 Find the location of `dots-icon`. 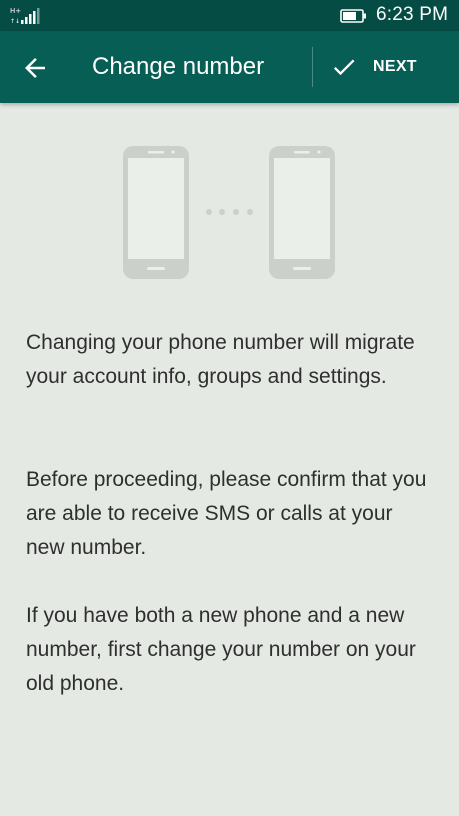

dots-icon is located at coordinates (229, 212).